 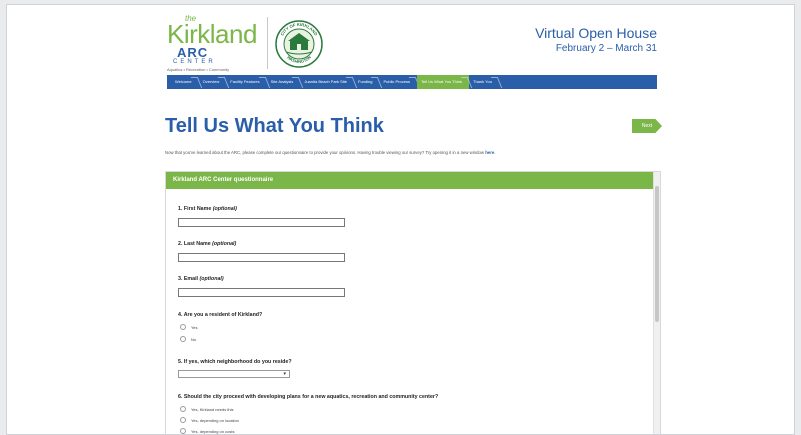 What do you see at coordinates (647, 126) in the screenshot?
I see `next-button: Next` at bounding box center [647, 126].